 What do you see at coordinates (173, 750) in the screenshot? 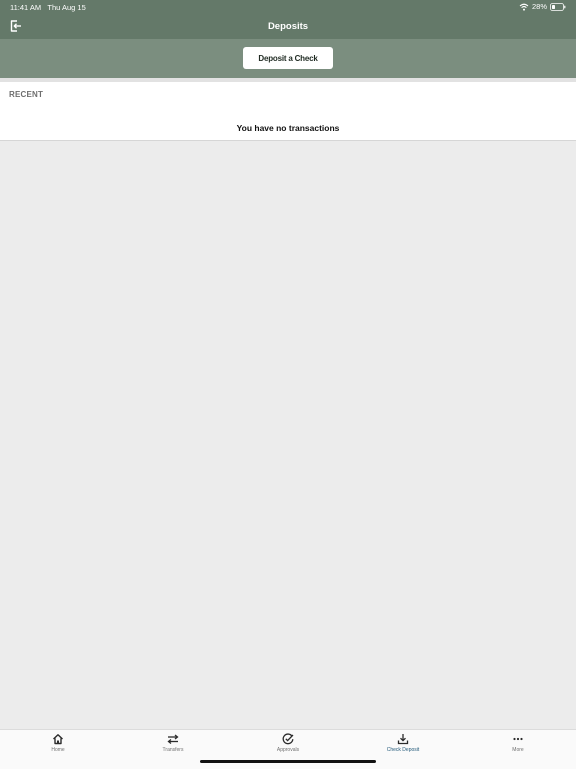
I see `tab-transfers-label: Transfers` at bounding box center [173, 750].